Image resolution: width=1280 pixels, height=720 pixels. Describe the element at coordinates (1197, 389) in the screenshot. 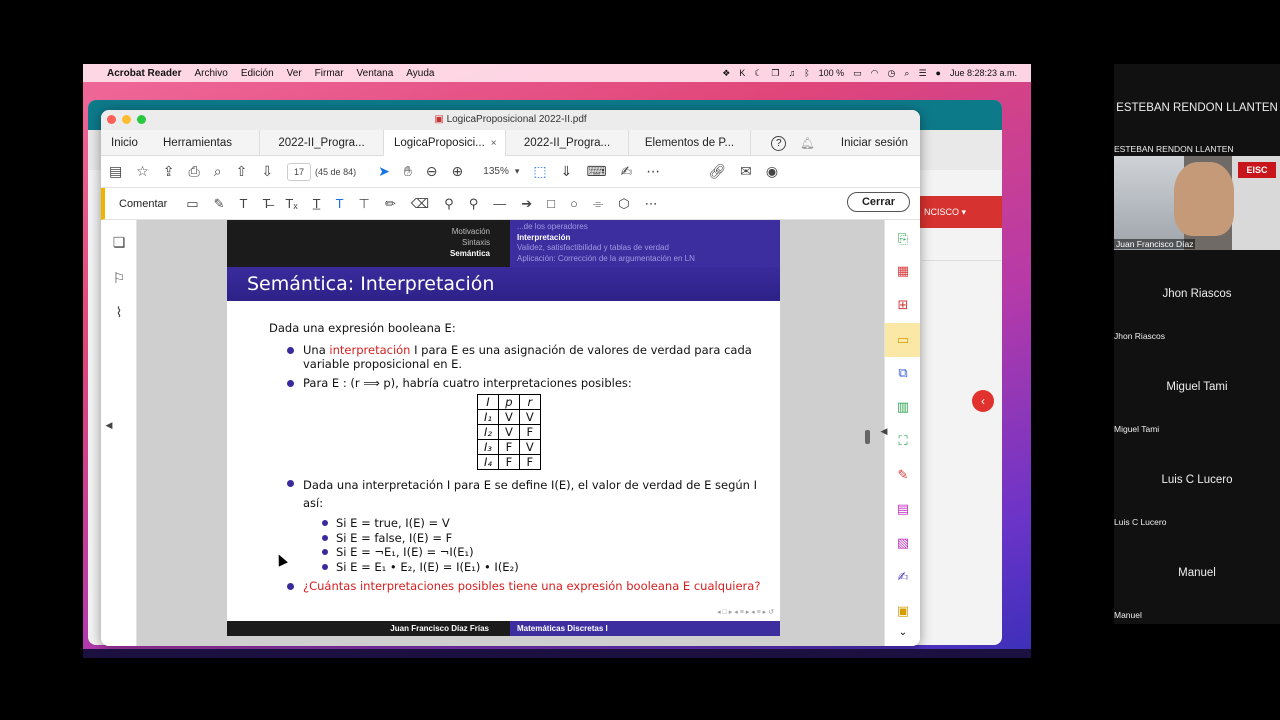

I see `participant-tile: Miguel Tami Miguel Tami` at that location.